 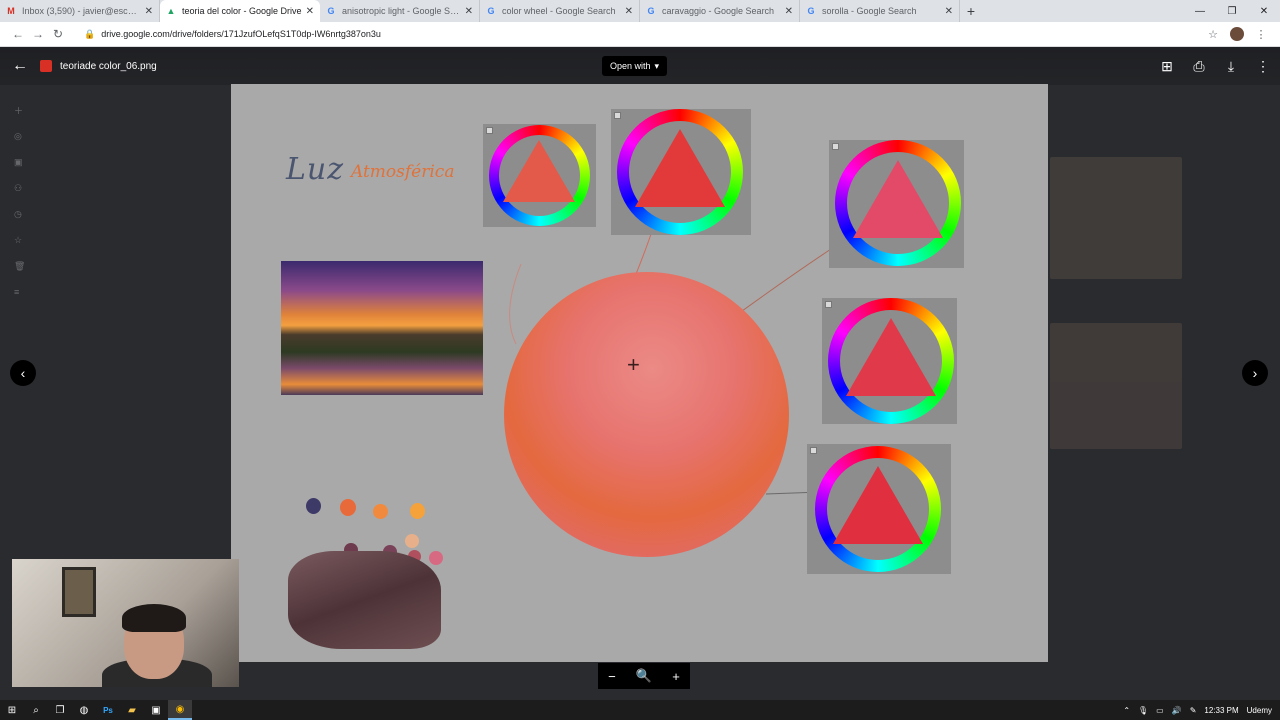 I want to click on recent-icon: ◷, so click(x=18, y=213).